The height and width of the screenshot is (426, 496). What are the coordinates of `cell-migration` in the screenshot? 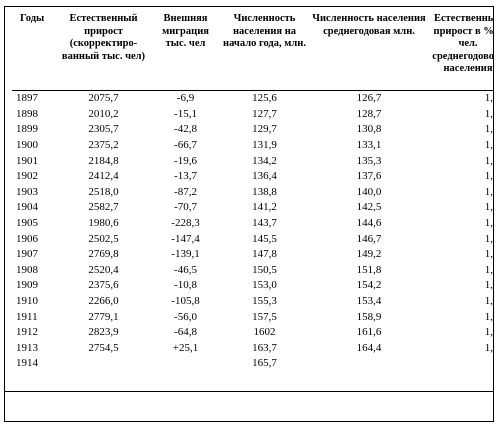 It's located at (185, 364).